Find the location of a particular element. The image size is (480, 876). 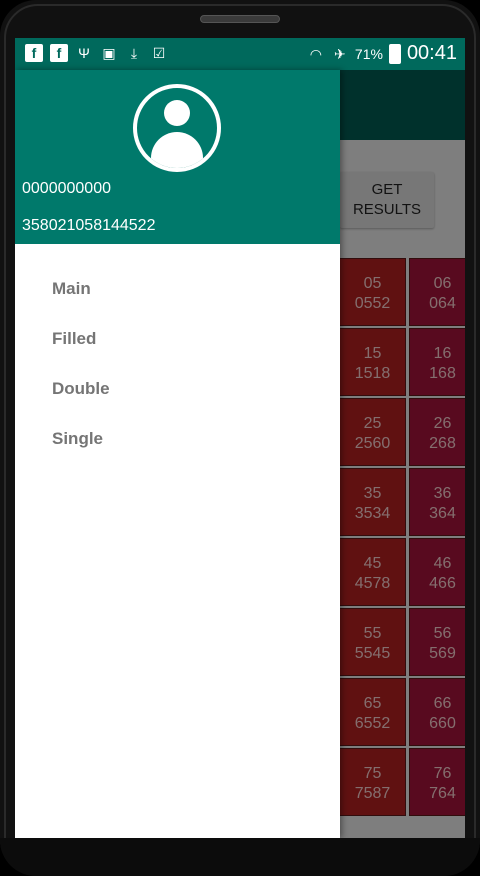

wifi-icon: ◠ is located at coordinates (316, 53).